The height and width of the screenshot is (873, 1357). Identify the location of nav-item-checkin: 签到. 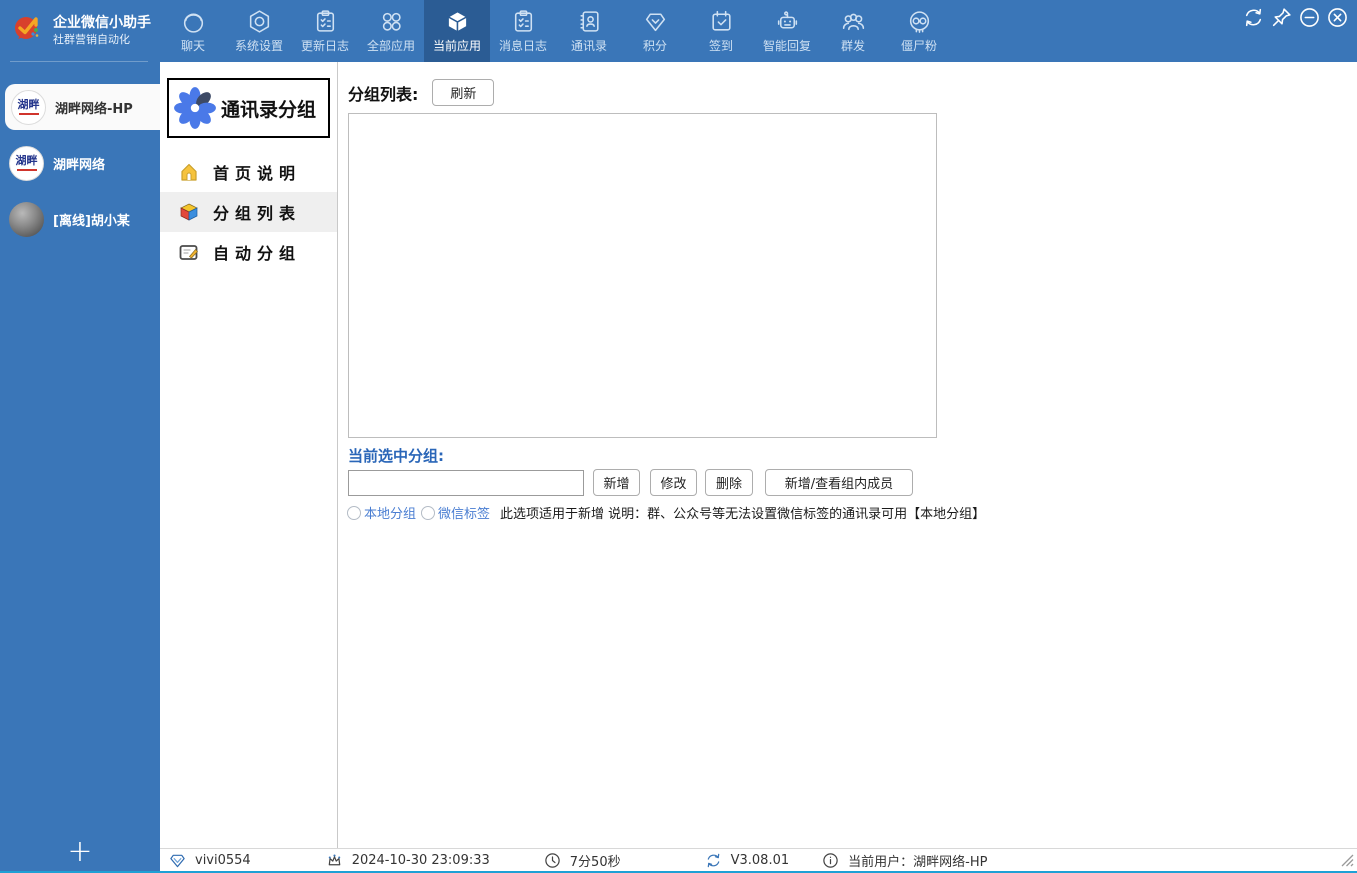
(721, 31).